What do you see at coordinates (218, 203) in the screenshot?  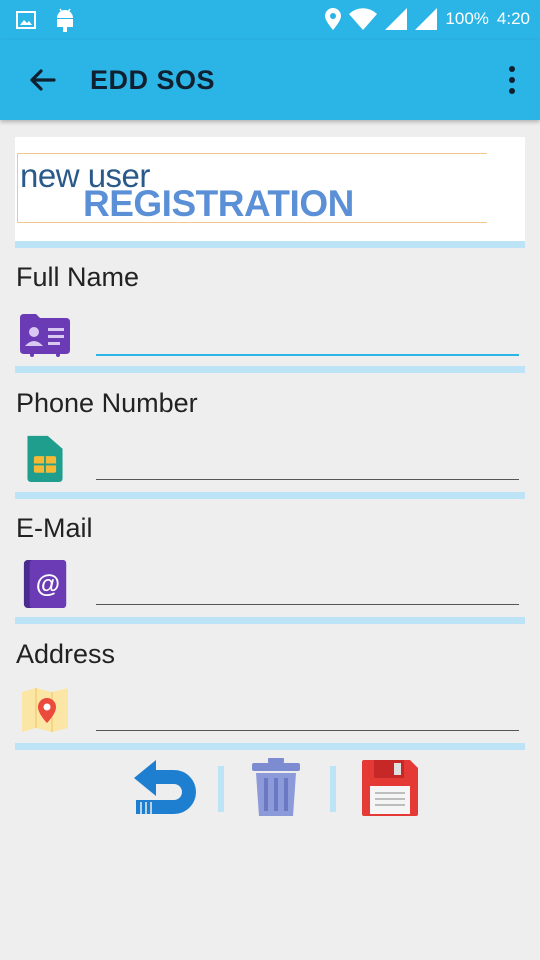 I see `banner-line-2: REGISTRATION` at bounding box center [218, 203].